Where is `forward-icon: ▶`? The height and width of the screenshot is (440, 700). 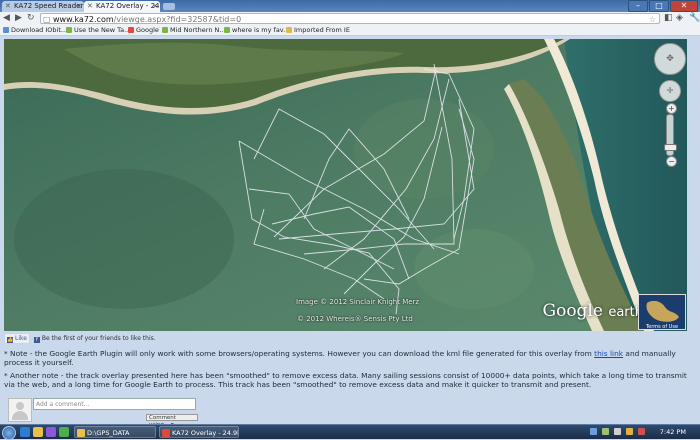
forward-icon: ▶ is located at coordinates (18, 18).